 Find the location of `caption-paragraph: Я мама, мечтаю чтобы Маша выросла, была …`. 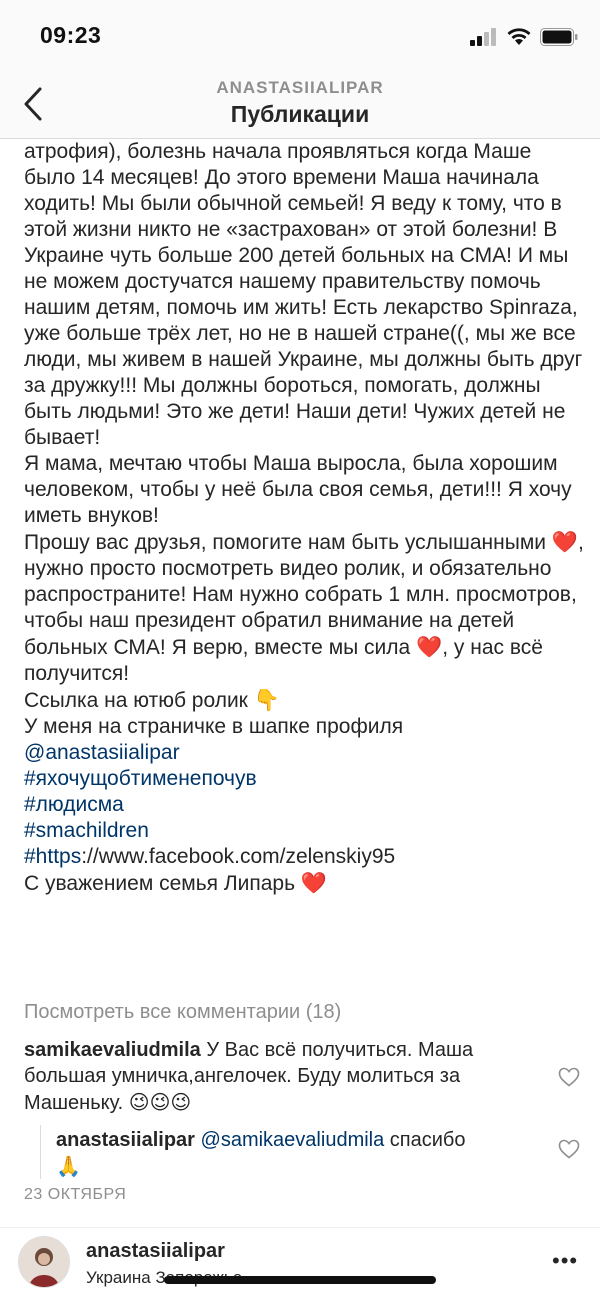

caption-paragraph: Я мама, мечтаю чтобы Маша выросла, была … is located at coordinates (298, 489).